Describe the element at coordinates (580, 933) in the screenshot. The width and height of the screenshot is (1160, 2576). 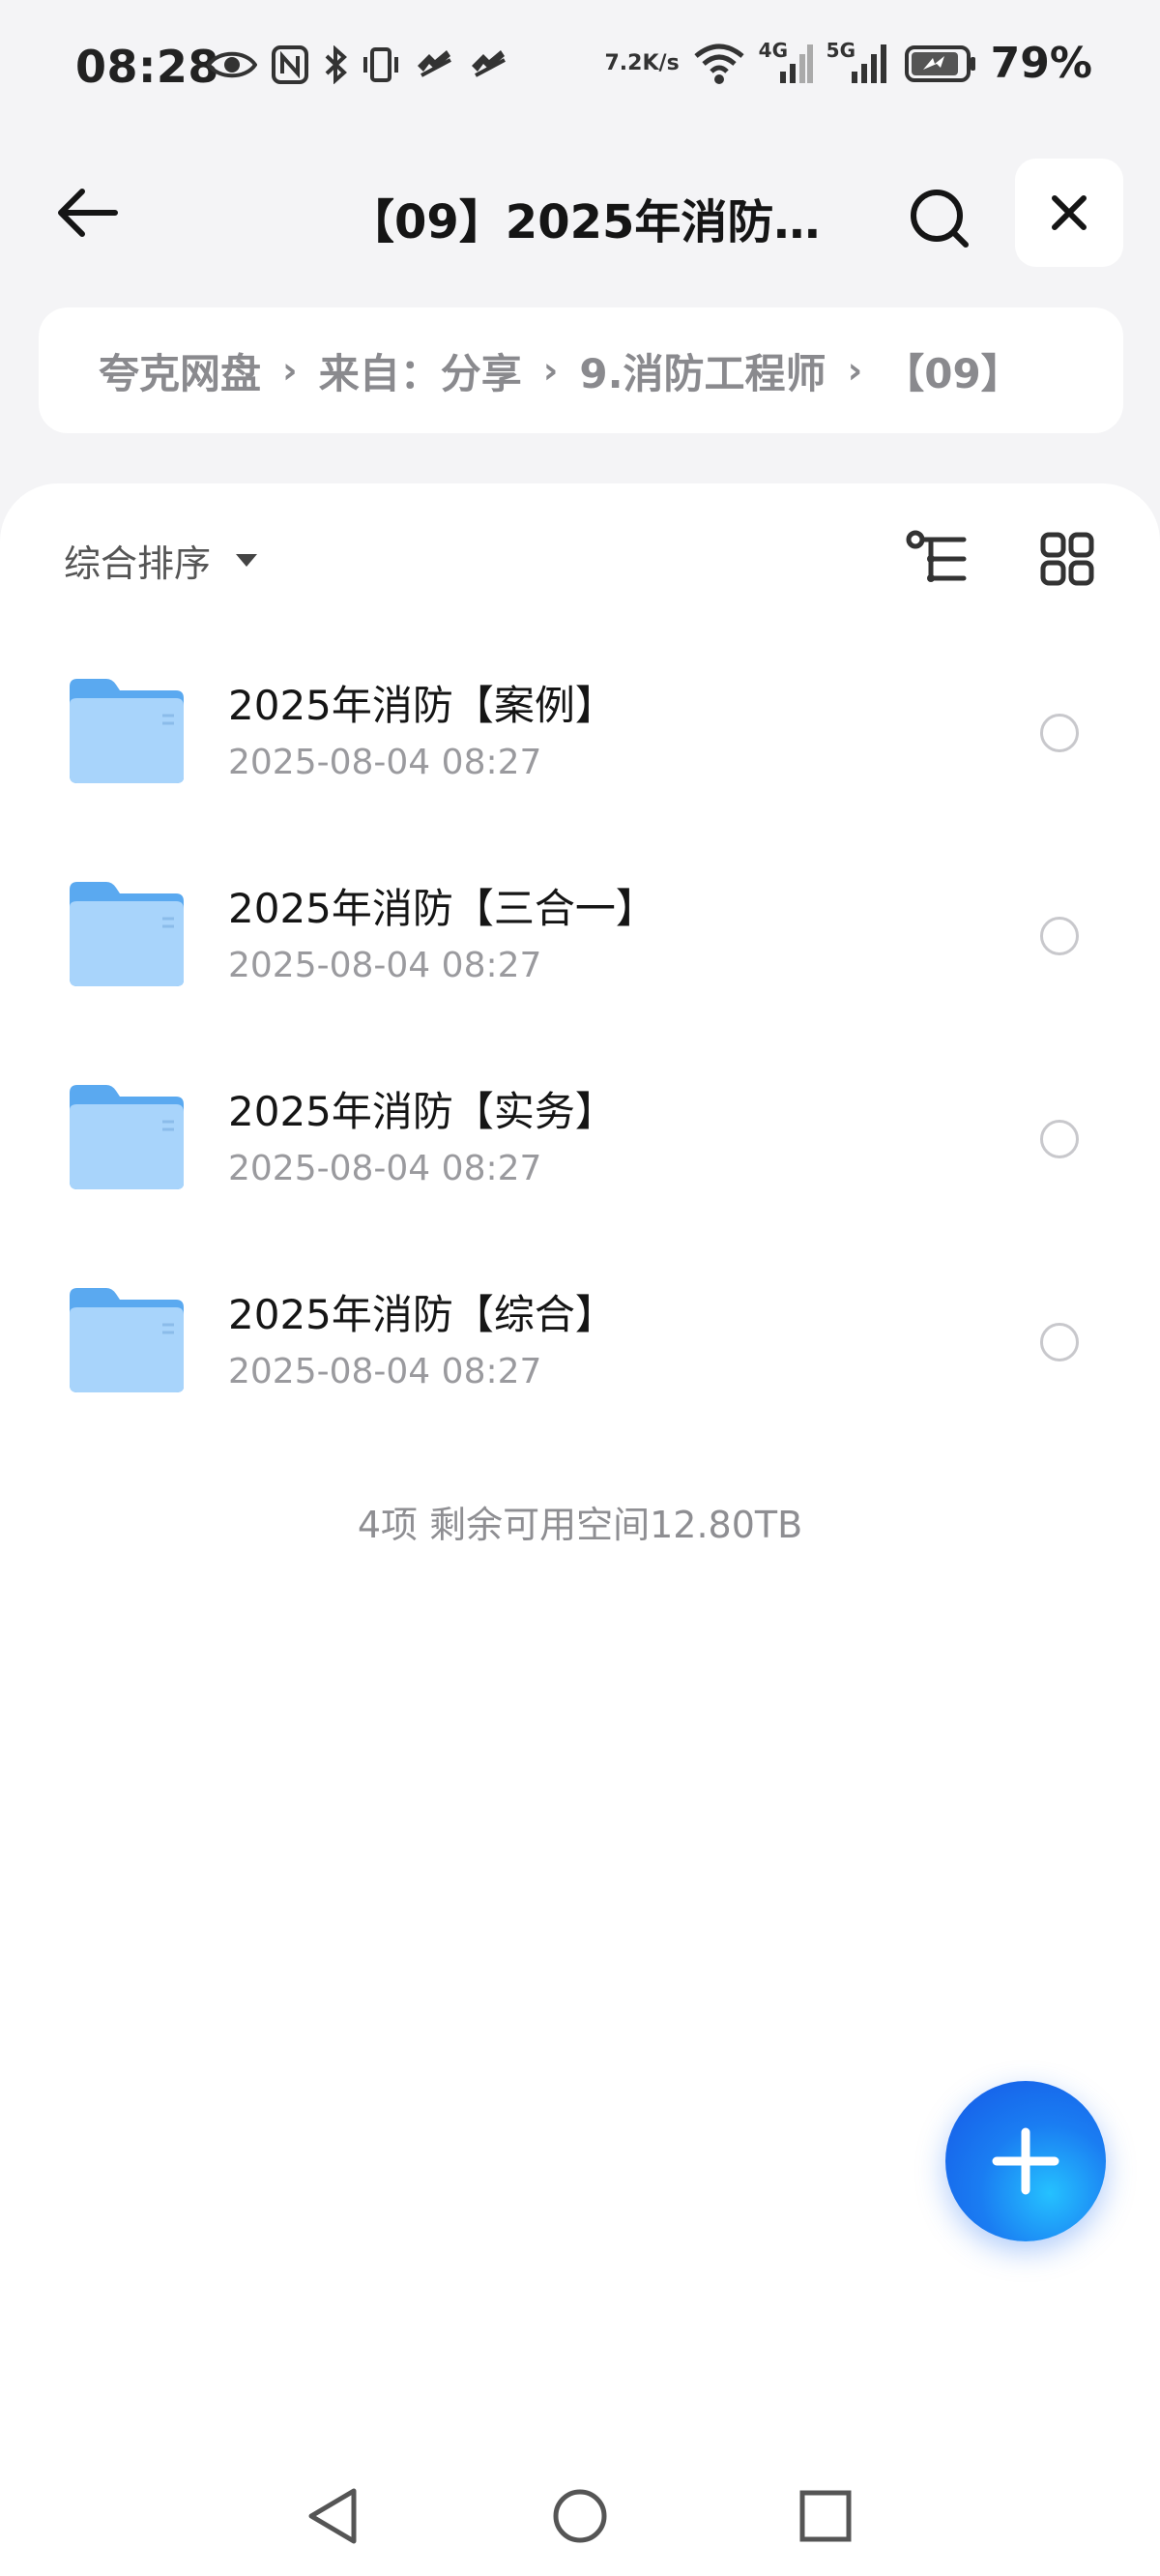
I see `file-row: 2025年消防【三合一】 2025-08-04 08:27` at that location.